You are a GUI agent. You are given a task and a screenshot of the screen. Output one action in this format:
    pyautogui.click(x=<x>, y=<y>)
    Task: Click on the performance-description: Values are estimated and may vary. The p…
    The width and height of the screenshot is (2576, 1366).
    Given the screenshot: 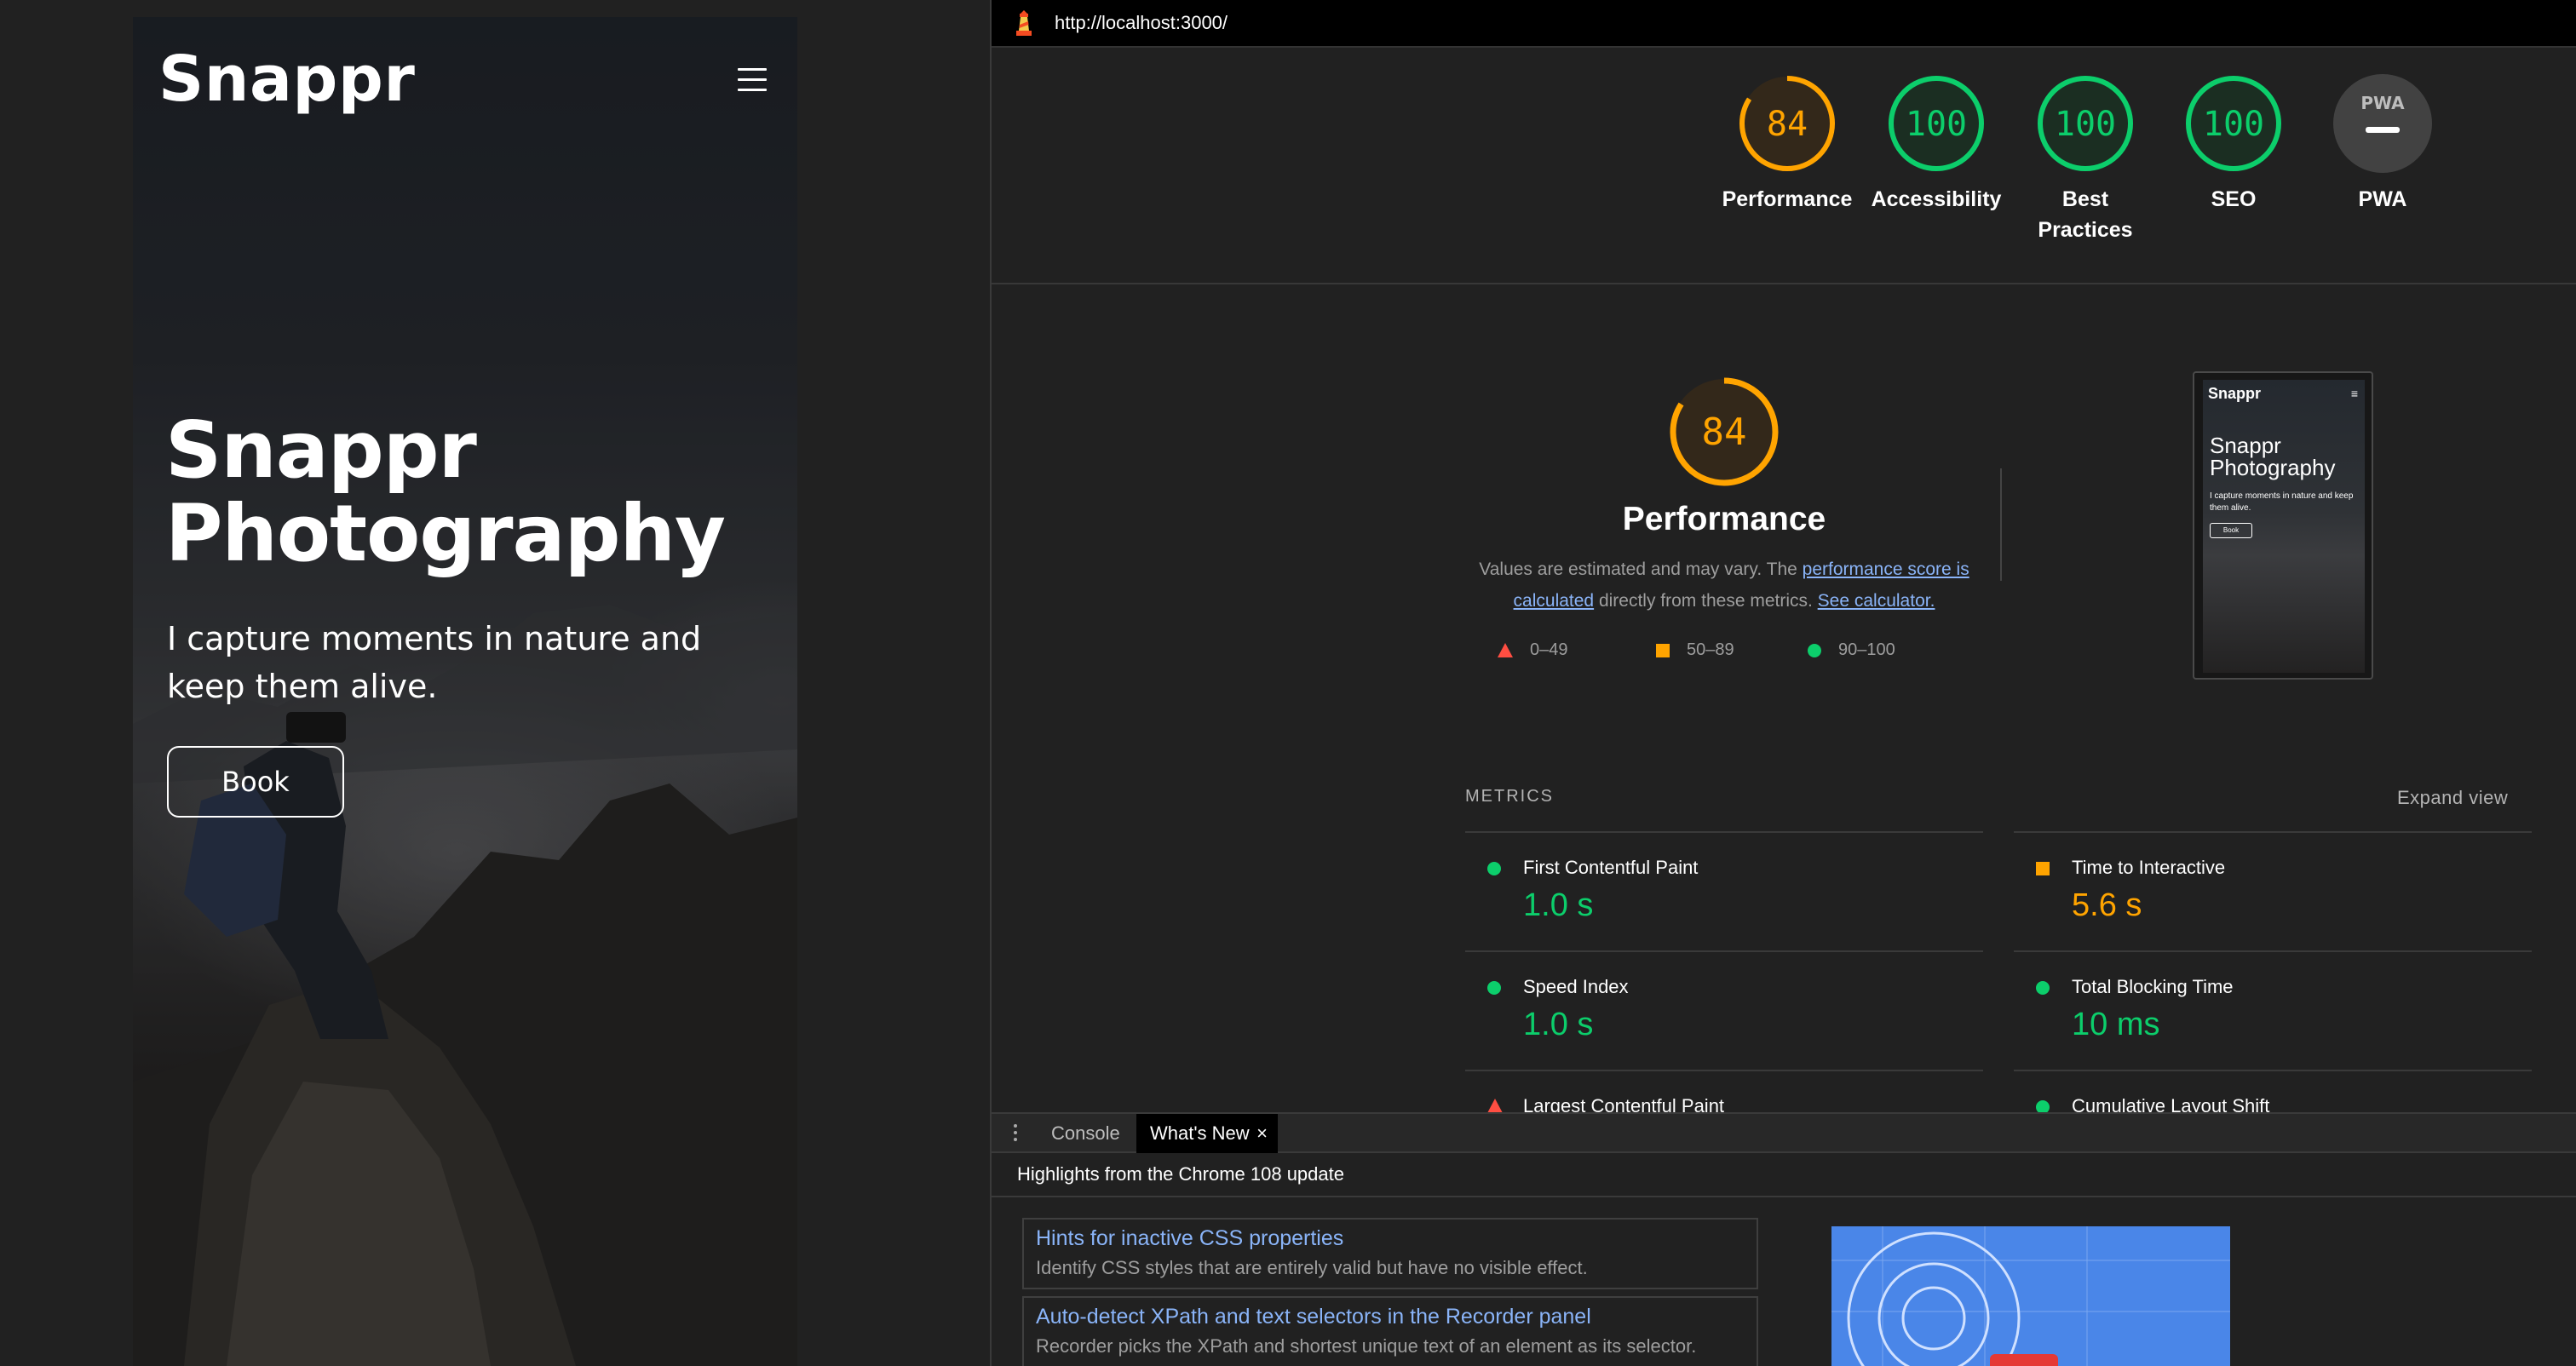 What is the action you would take?
    pyautogui.click(x=1724, y=585)
    